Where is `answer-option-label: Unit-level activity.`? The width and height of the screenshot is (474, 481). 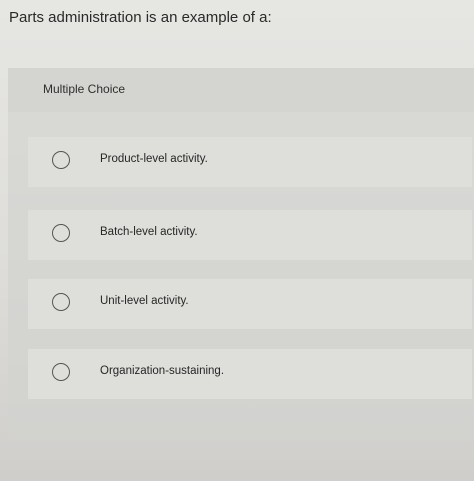
answer-option-label: Unit-level activity. is located at coordinates (144, 301).